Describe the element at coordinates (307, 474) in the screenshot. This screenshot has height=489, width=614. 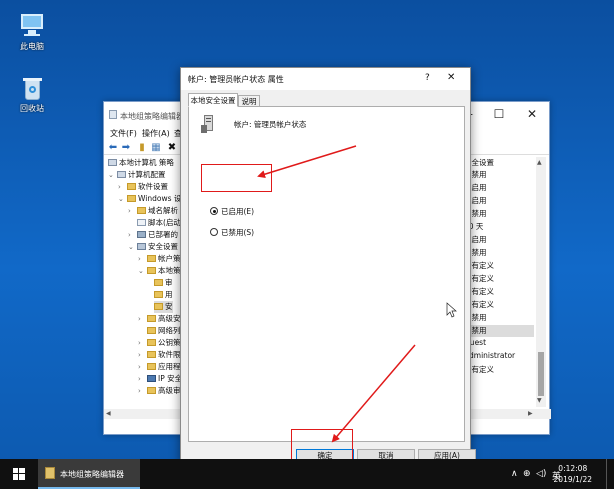
I see `taskbar: 本地组策略编辑器 ∧ ⊕ ◁) 英 0:12:08 2019/1/22` at that location.